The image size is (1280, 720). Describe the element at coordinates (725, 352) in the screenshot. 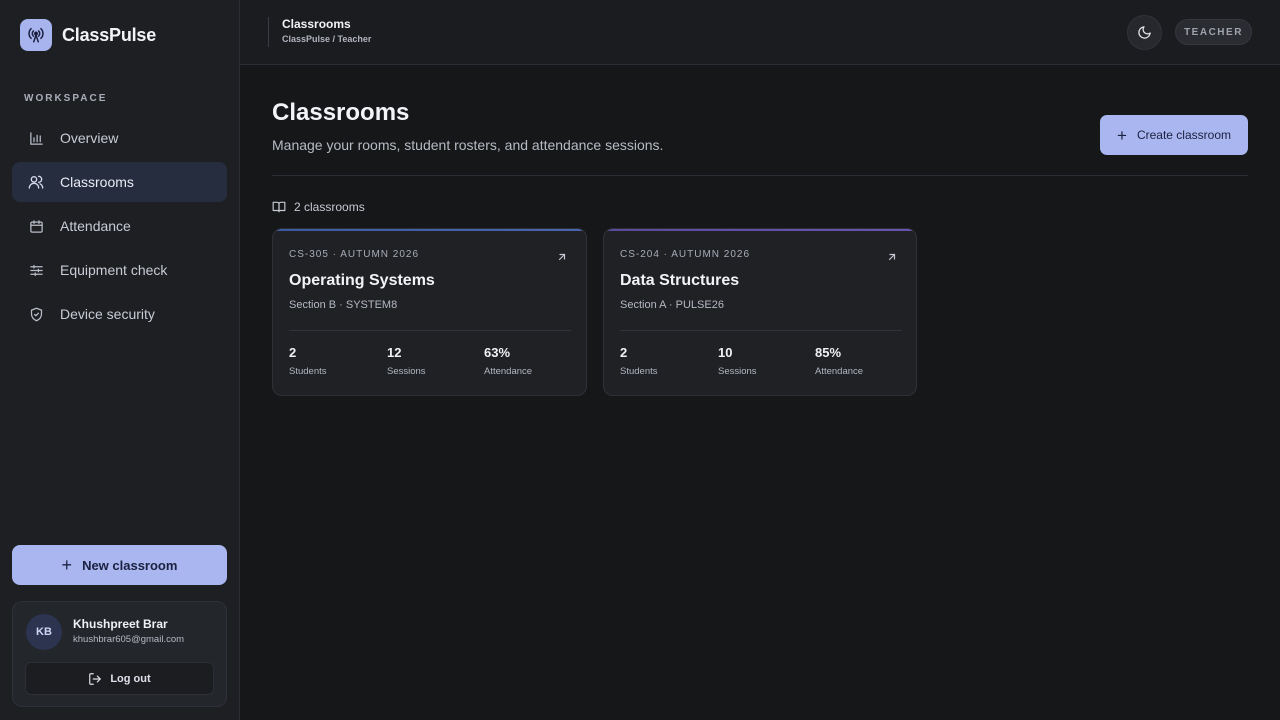

I see `stat-value: 10` at that location.